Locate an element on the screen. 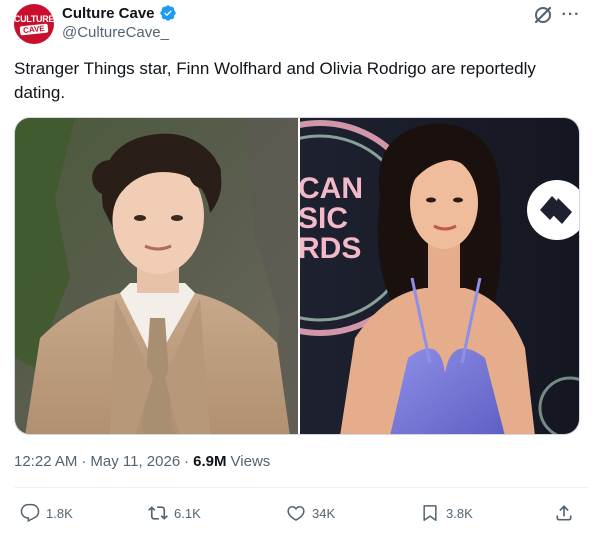 This screenshot has height=534, width=603. divider is located at coordinates (301, 487).